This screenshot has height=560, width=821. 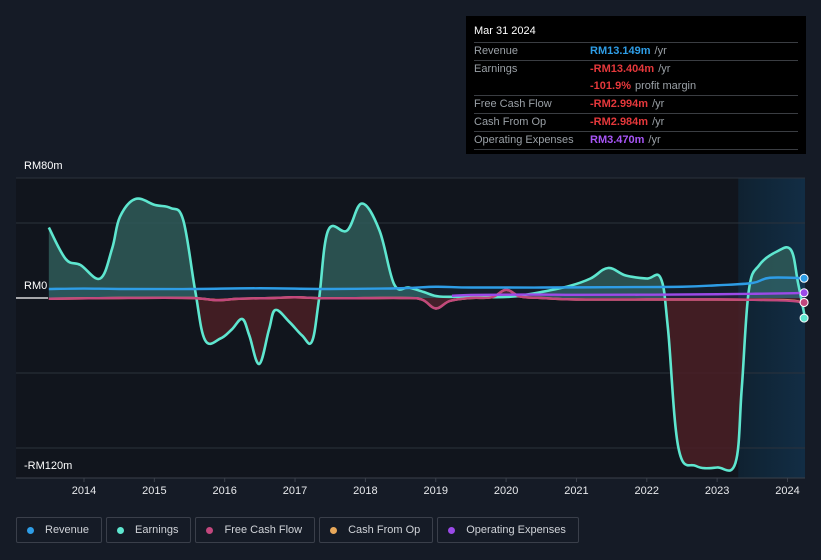 I want to click on tooltip-row-label: Operating Expenses, so click(x=524, y=140).